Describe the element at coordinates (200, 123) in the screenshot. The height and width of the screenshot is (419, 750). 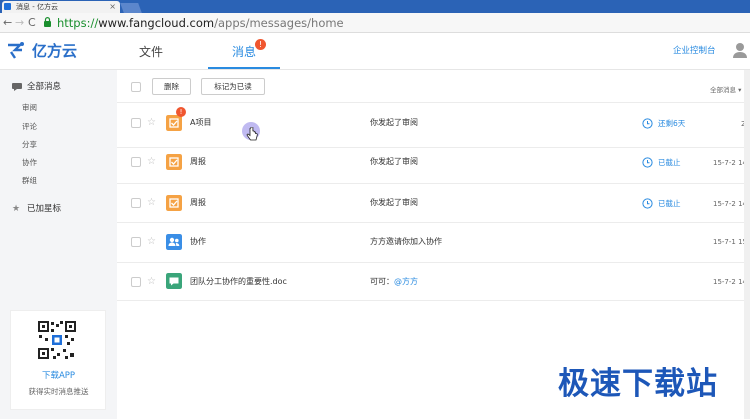
I see `message-name: A项目` at that location.